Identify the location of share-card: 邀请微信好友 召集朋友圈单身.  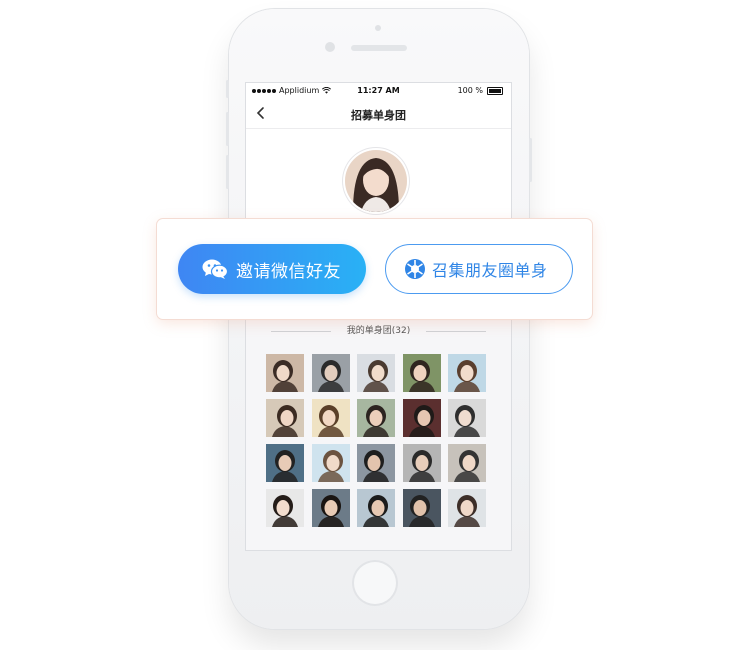
(374, 269).